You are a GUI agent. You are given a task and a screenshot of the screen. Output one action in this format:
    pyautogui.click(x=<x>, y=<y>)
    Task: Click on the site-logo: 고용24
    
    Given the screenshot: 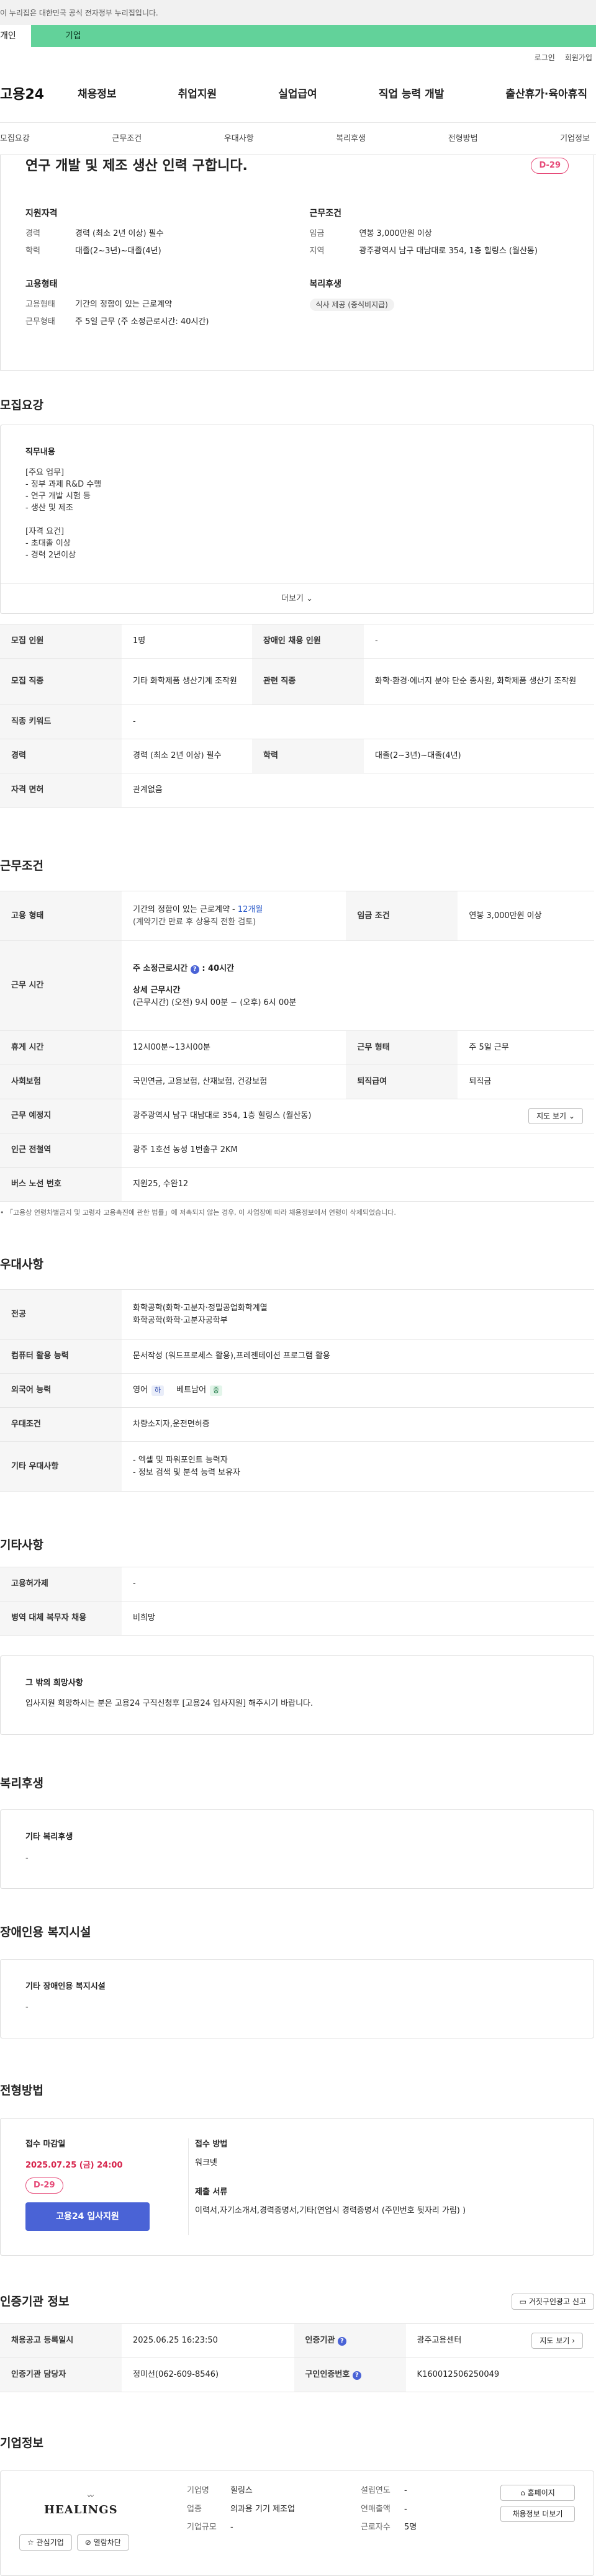 What is the action you would take?
    pyautogui.click(x=39, y=94)
    